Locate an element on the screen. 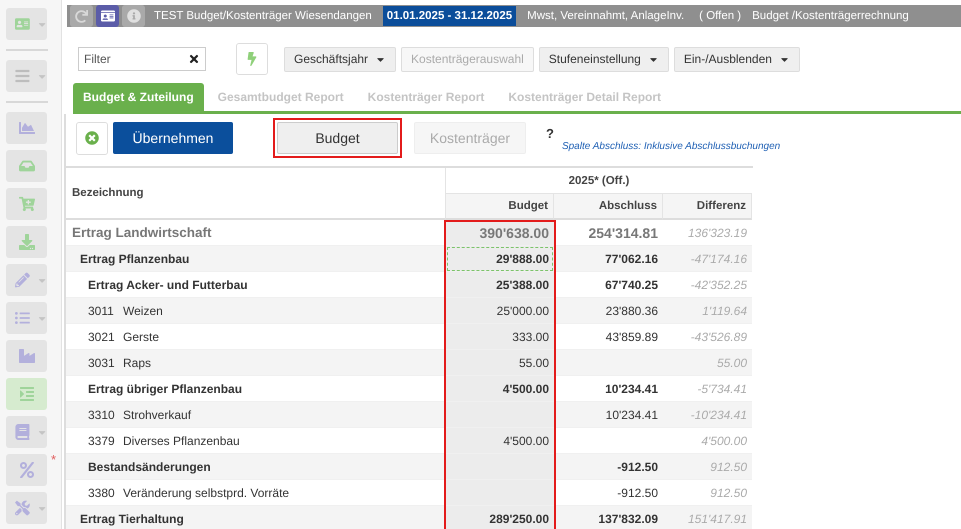  mode-button: Budget is located at coordinates (337, 138).